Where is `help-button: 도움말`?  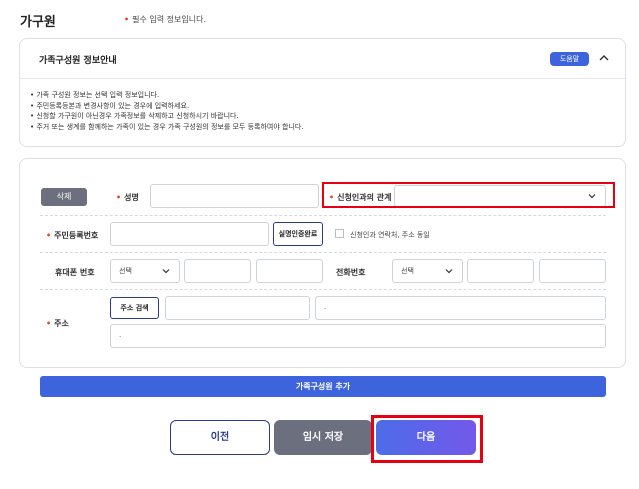
help-button: 도움말 is located at coordinates (569, 59).